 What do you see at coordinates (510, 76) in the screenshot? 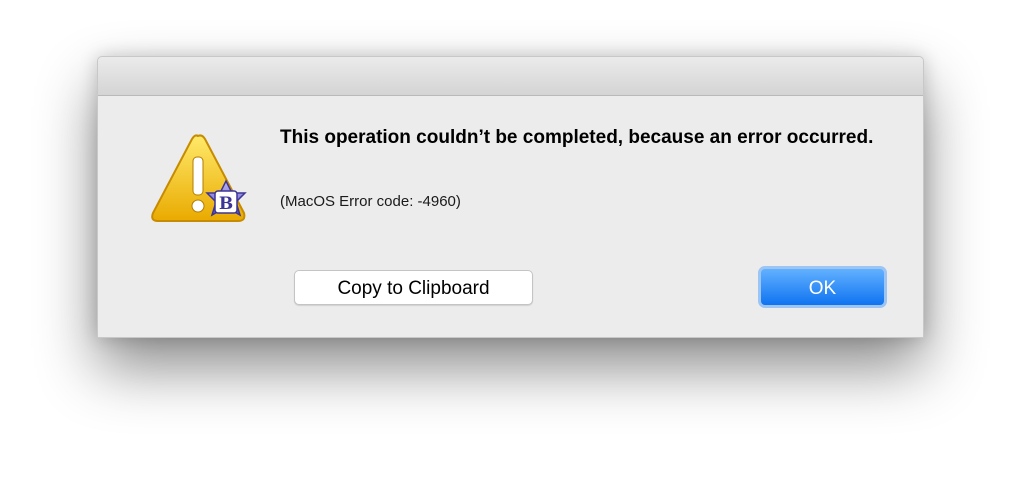
I see `dialog-titlebar` at bounding box center [510, 76].